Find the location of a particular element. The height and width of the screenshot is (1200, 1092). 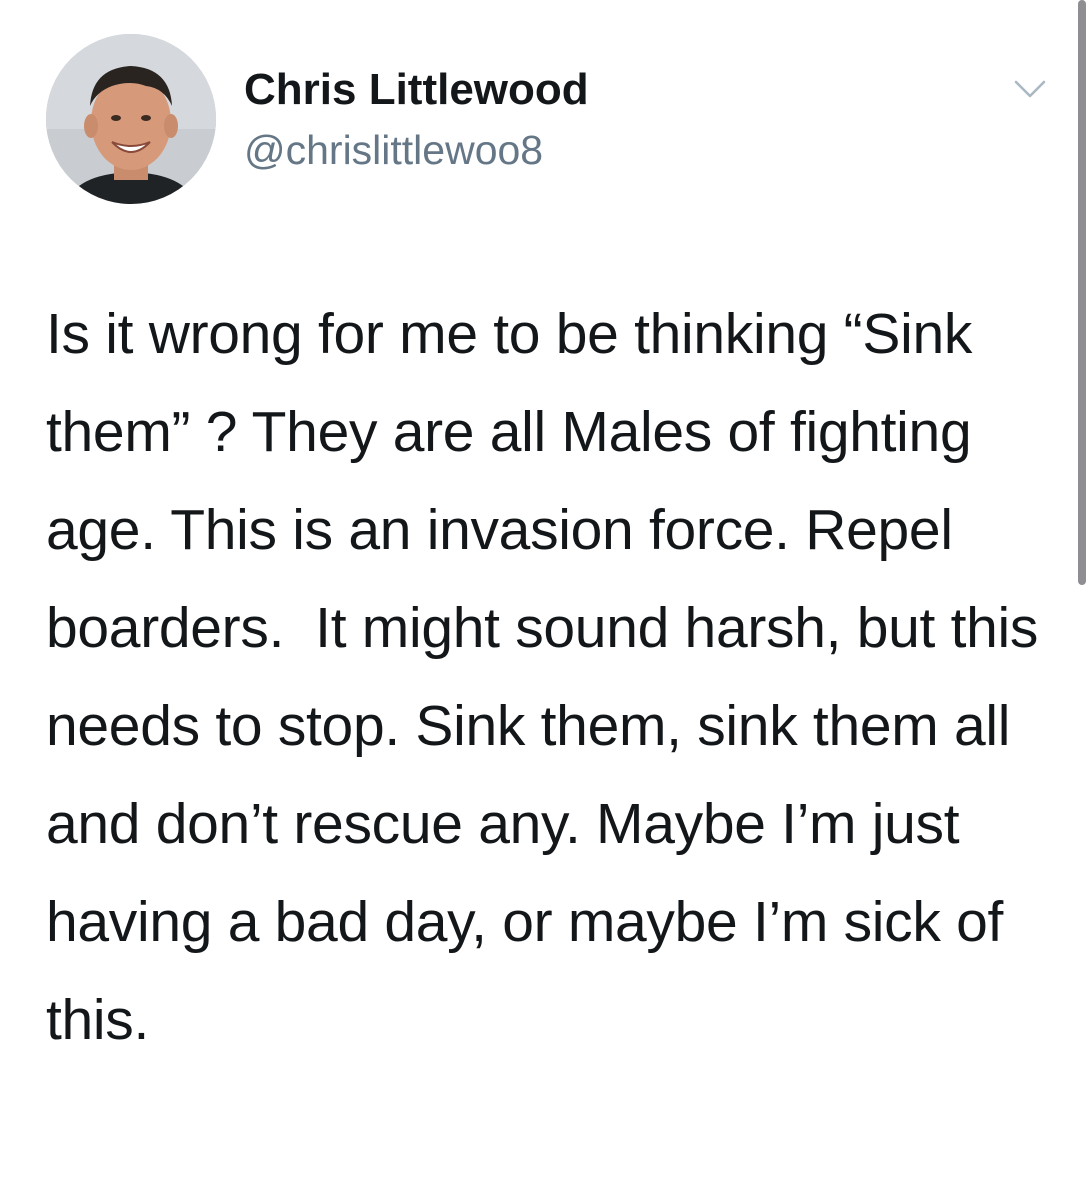

scrollbar is located at coordinates (1083, 600).